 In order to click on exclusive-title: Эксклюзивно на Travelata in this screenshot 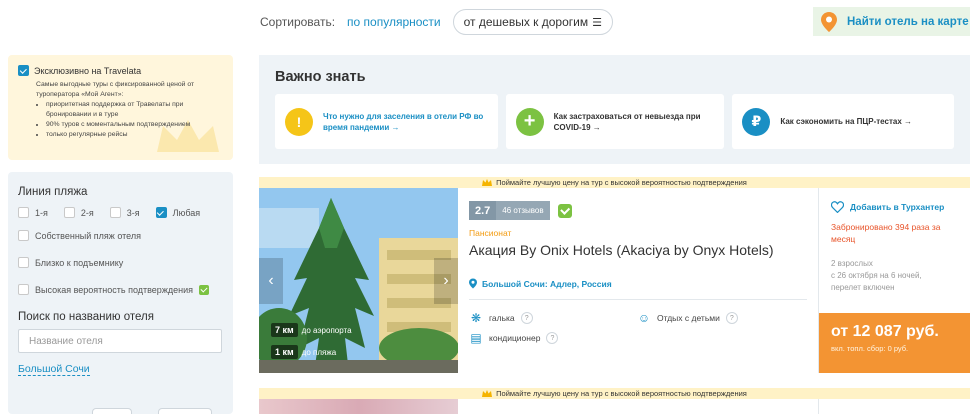, I will do `click(88, 70)`.